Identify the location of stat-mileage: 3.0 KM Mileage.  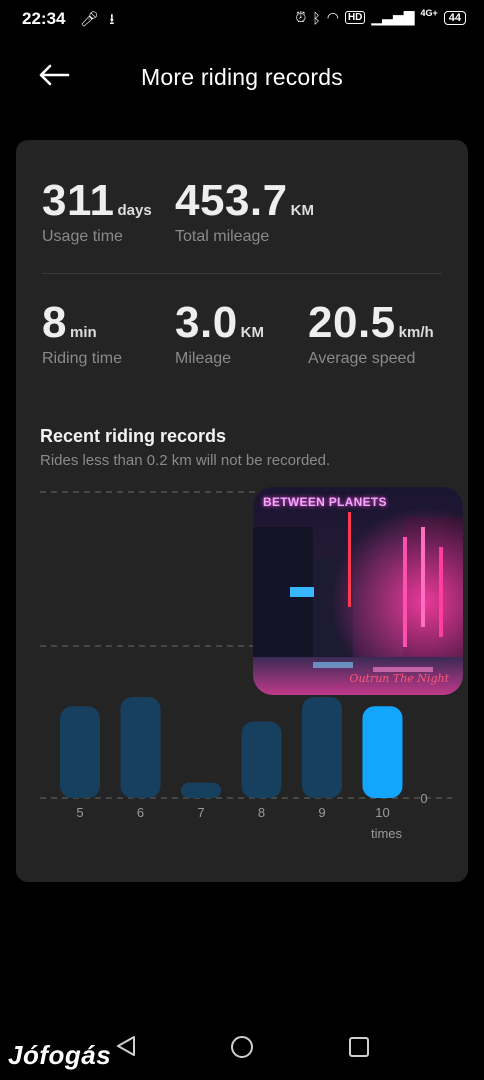
(219, 333).